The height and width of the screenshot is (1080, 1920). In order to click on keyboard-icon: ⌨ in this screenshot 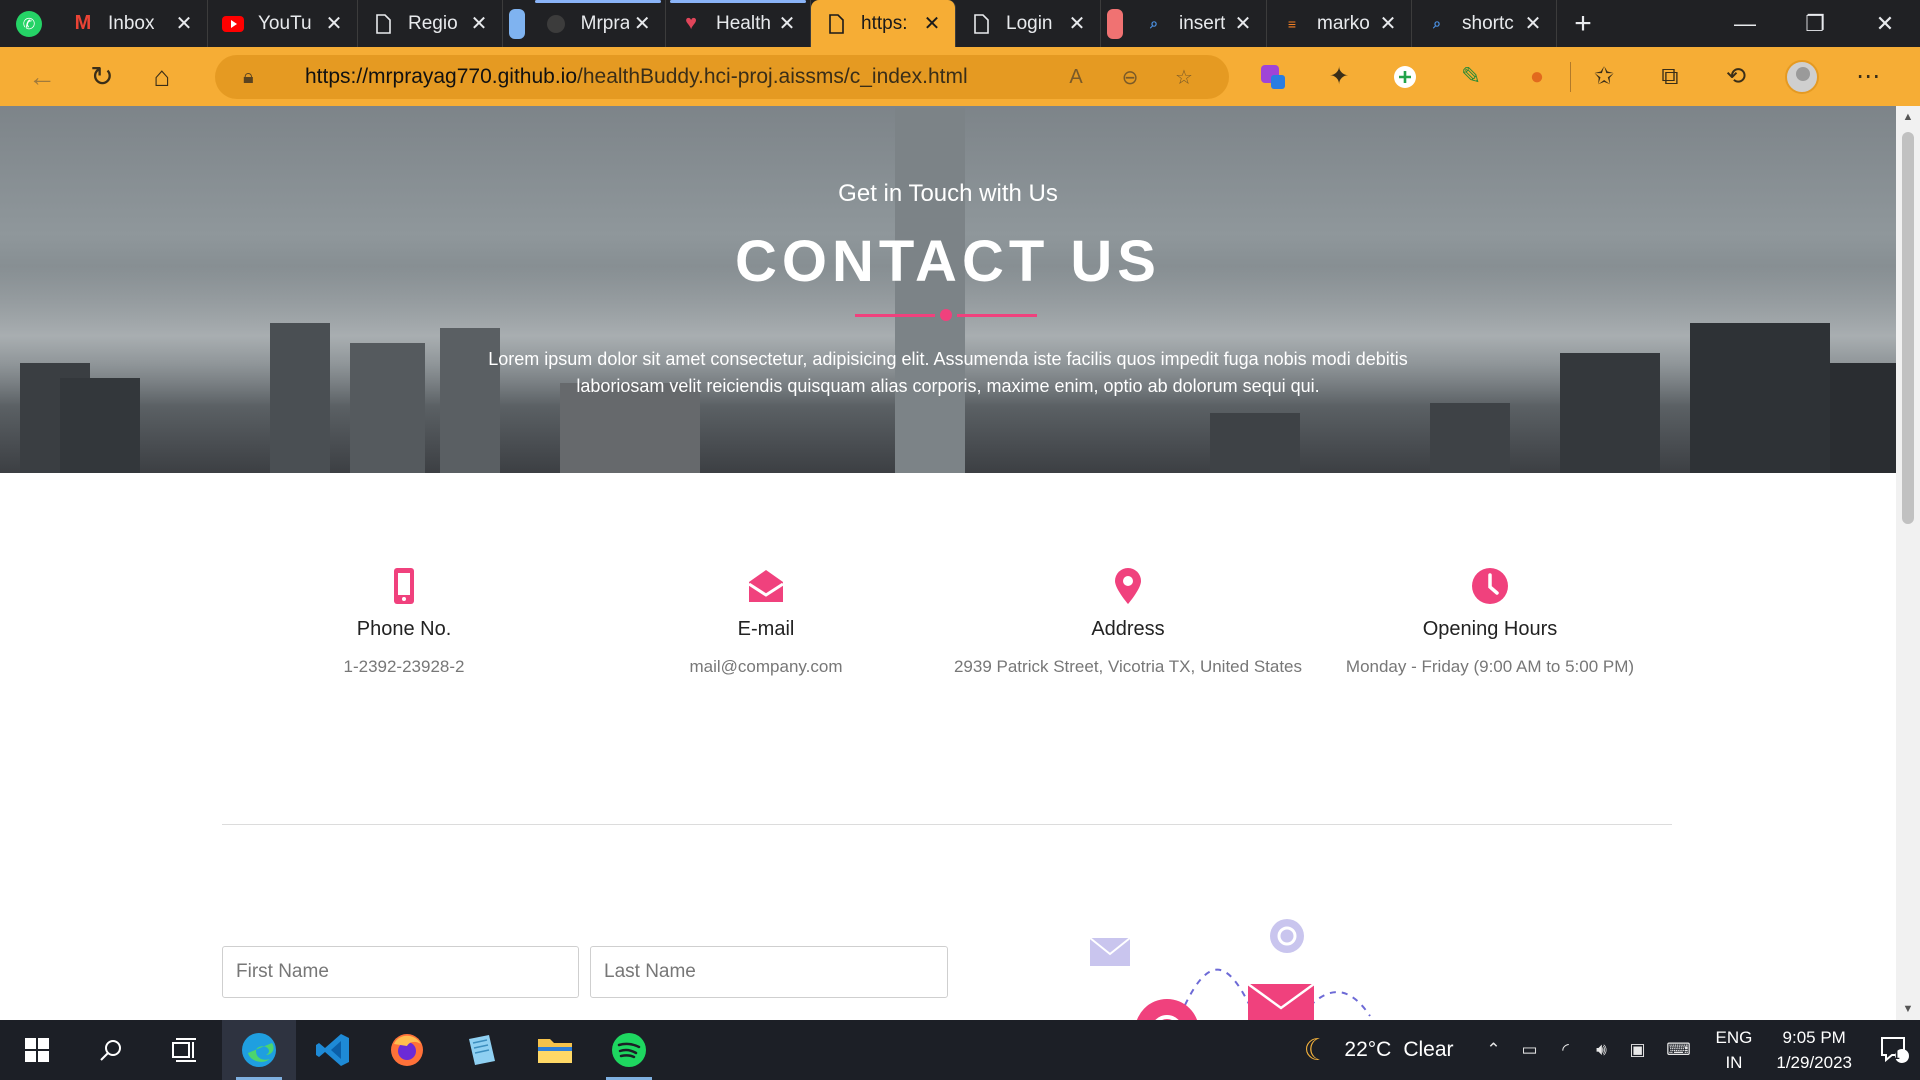, I will do `click(1679, 1050)`.